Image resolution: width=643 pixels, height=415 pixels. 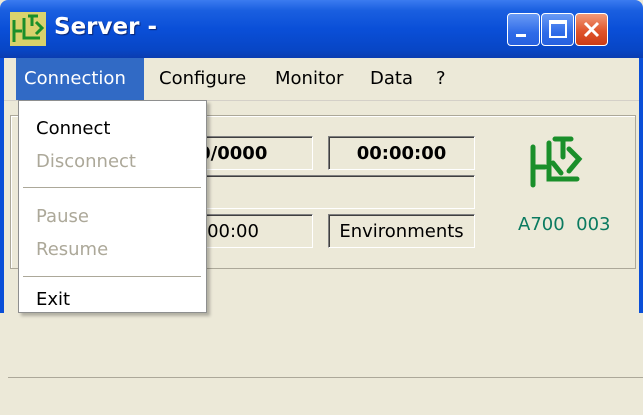 I want to click on plotter-logo-icon, so click(x=556, y=162).